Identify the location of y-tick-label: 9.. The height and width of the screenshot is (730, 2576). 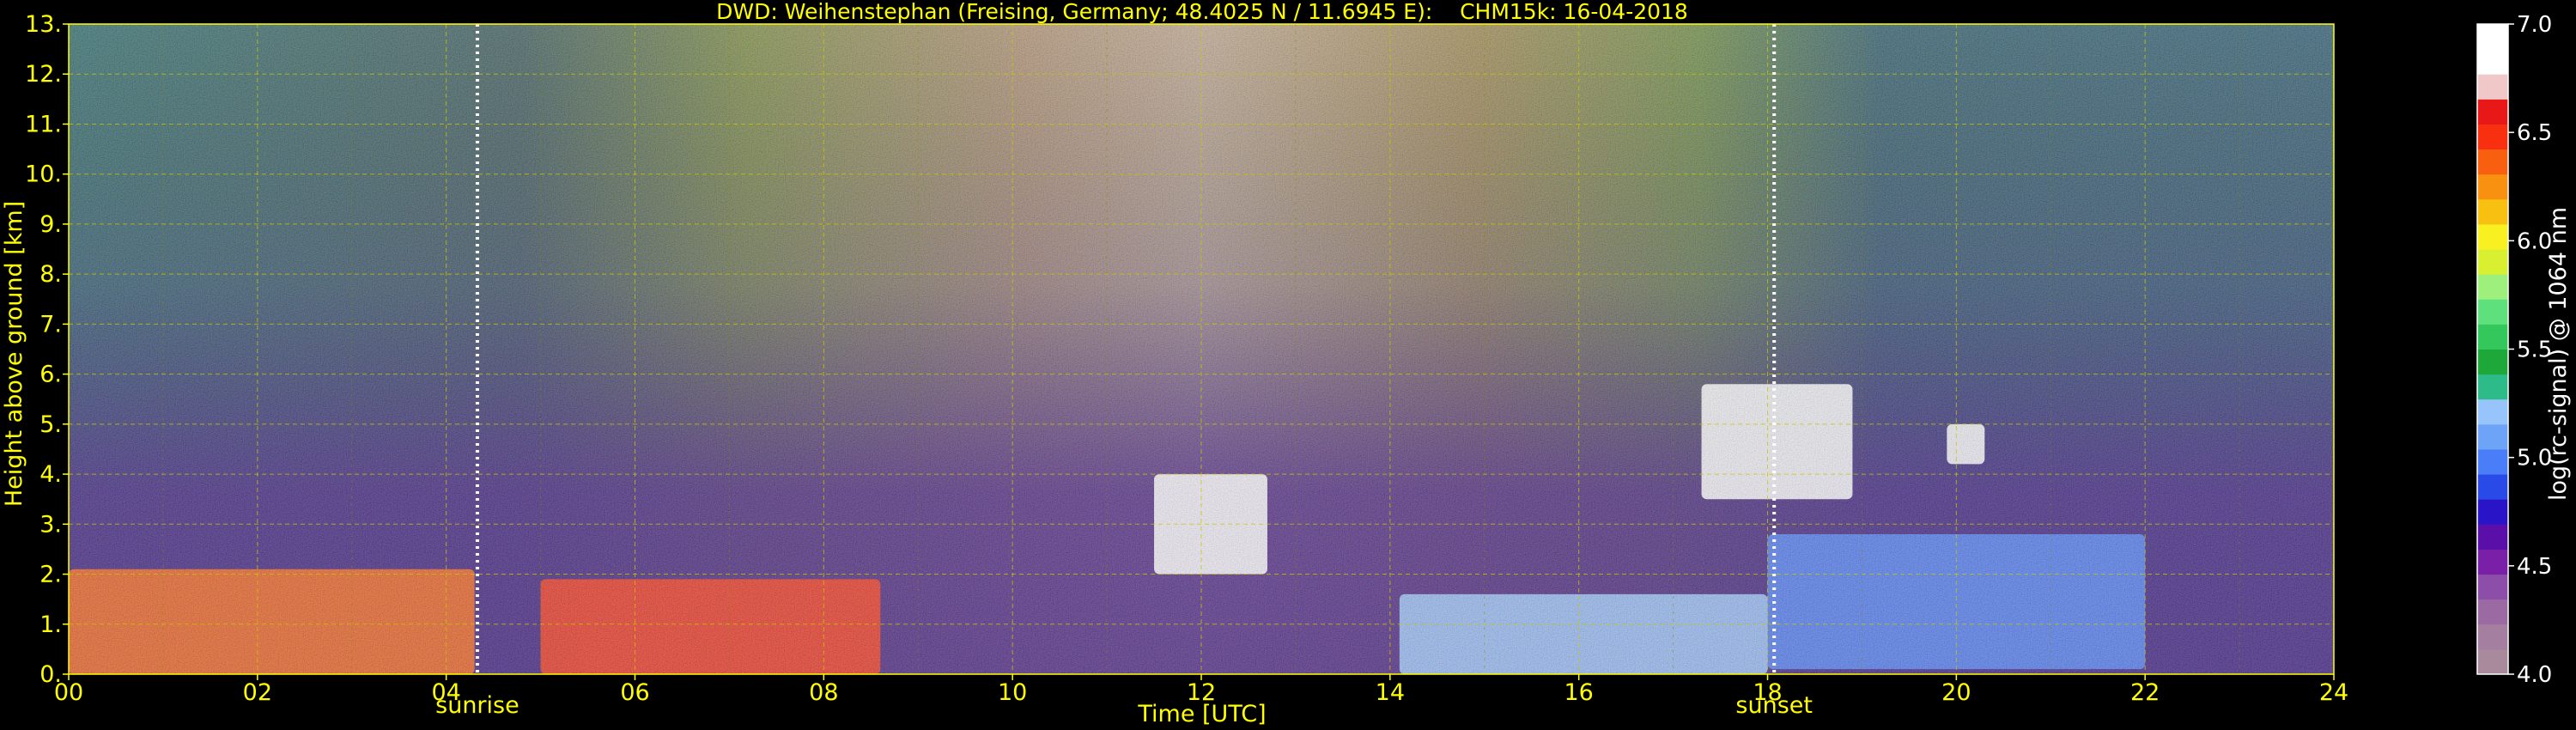
(50, 224).